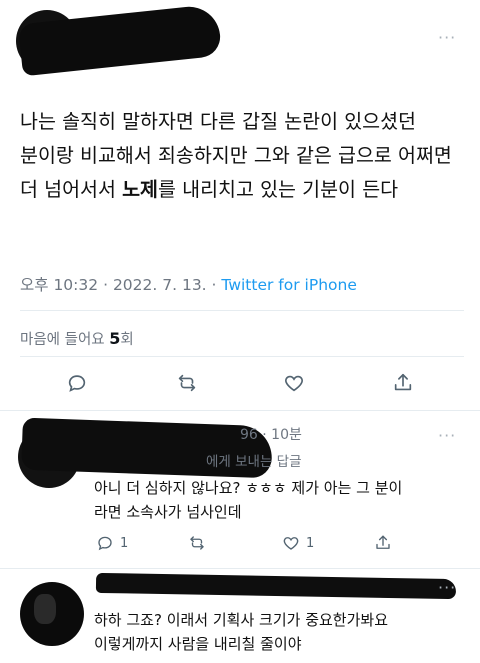 The image size is (480, 663). I want to click on reply-line: 이렇게까지 사람을 내리칠 줄이야, so click(198, 644).